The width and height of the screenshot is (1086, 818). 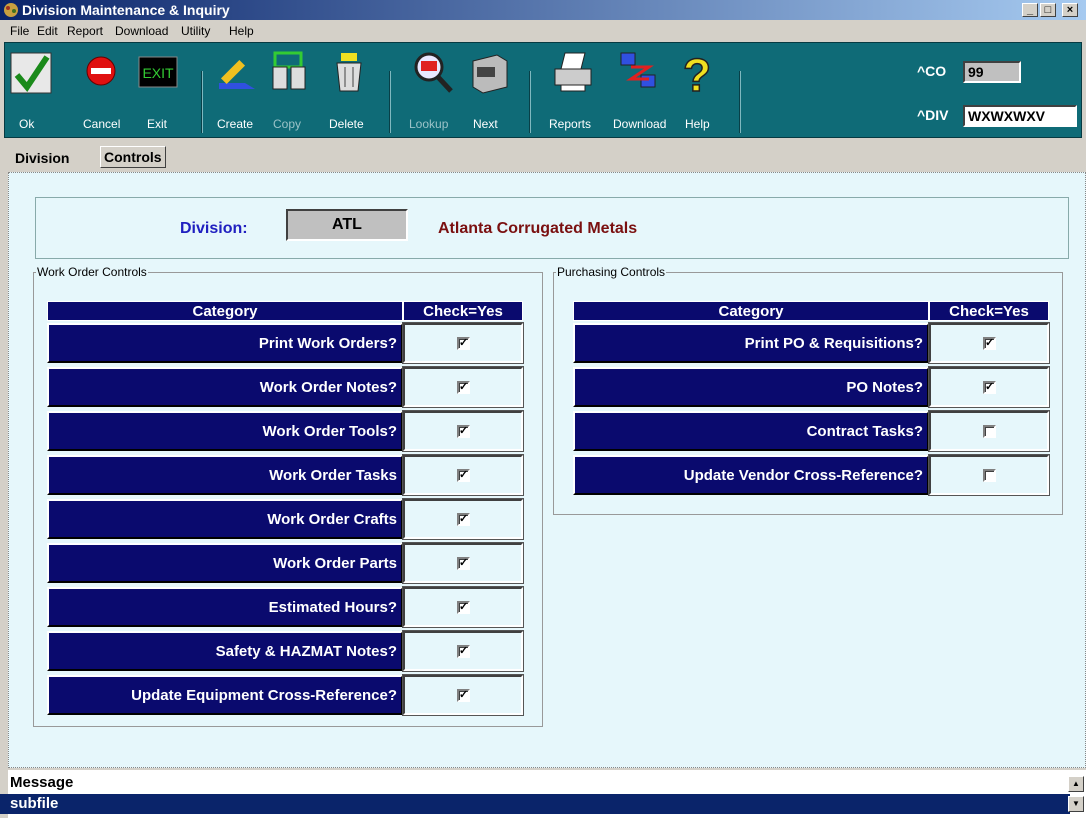 I want to click on wo-category-cell: Update Equipment Cross-Reference?, so click(x=225, y=695).